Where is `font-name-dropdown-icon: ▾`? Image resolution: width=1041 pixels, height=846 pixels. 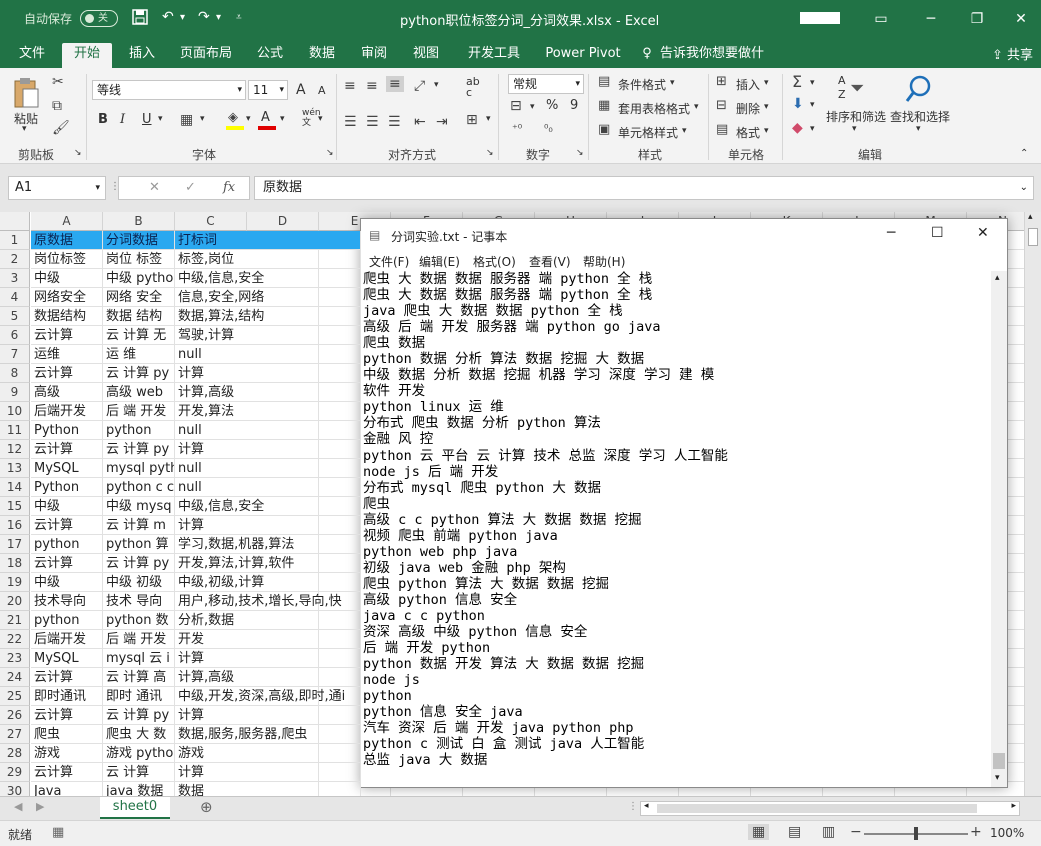
font-name-dropdown-icon: ▾ is located at coordinates (239, 90).